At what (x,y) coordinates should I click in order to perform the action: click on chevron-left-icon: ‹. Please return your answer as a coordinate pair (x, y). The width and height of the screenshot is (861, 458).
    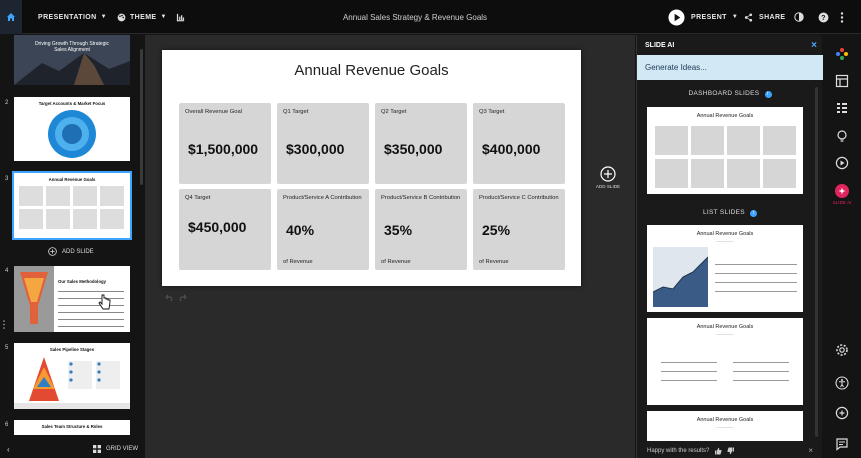
    Looking at the image, I should click on (8, 449).